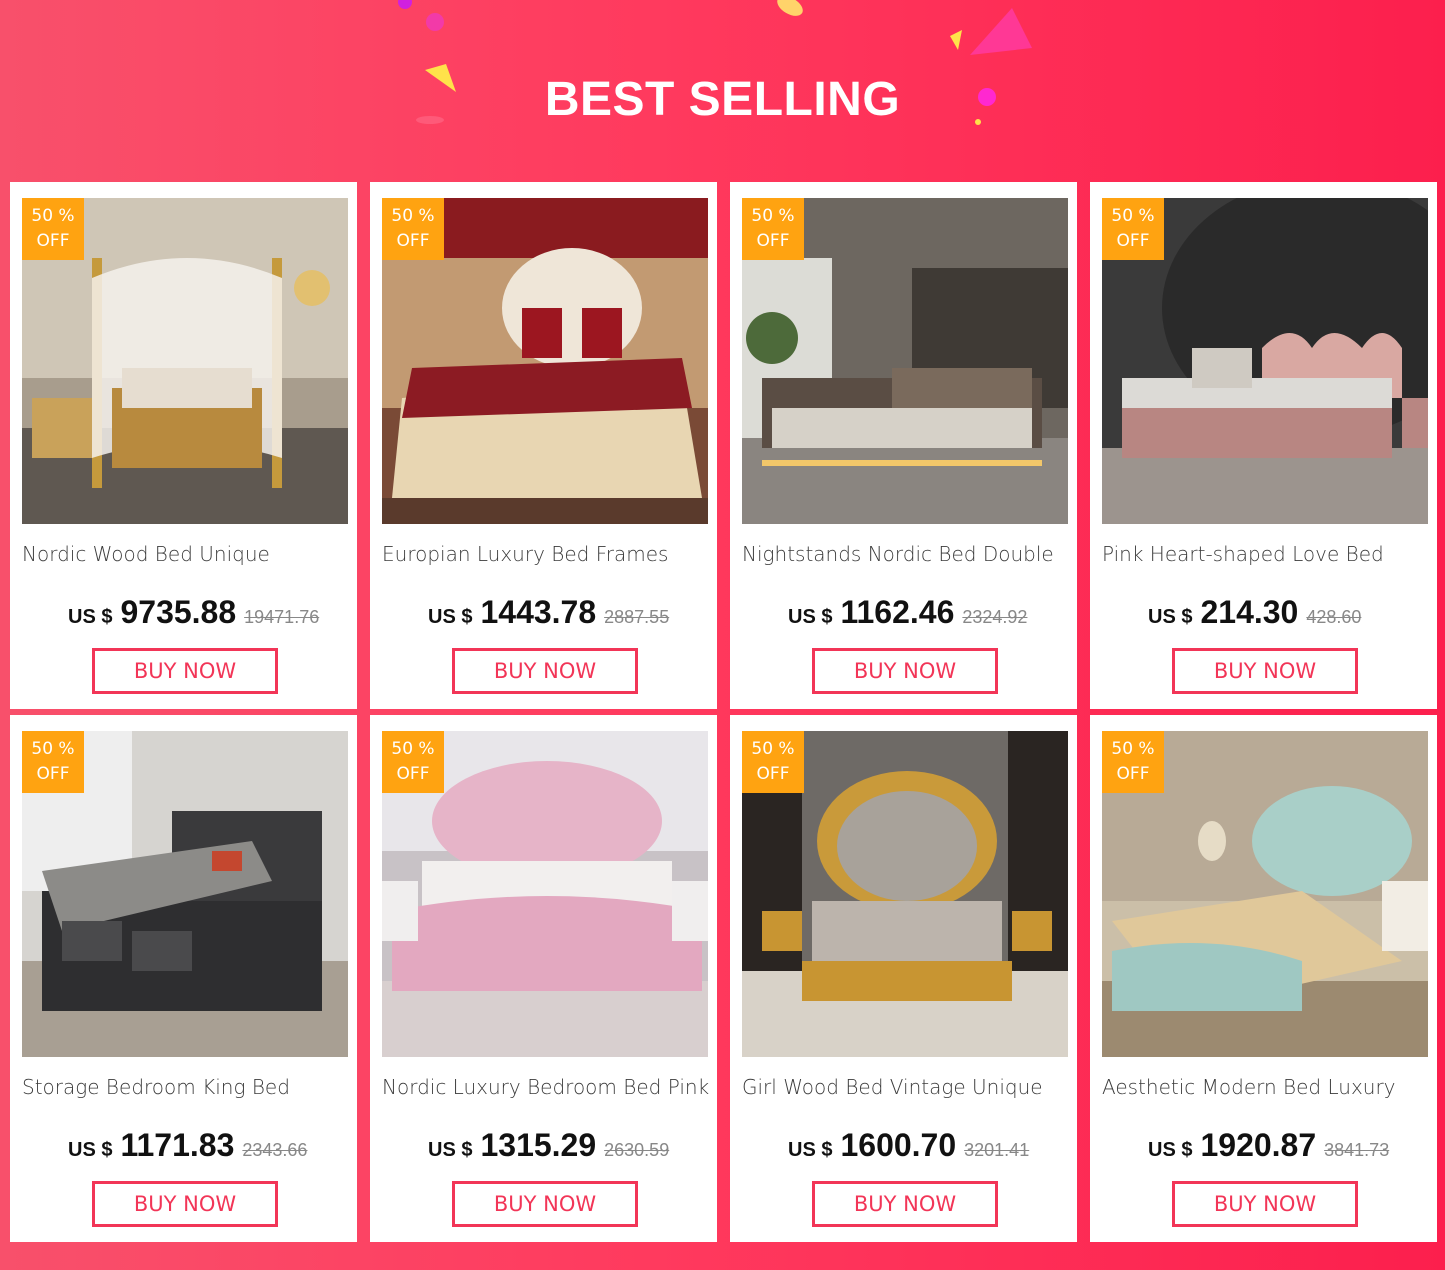  I want to click on sale-price: 214.30, so click(1249, 612).